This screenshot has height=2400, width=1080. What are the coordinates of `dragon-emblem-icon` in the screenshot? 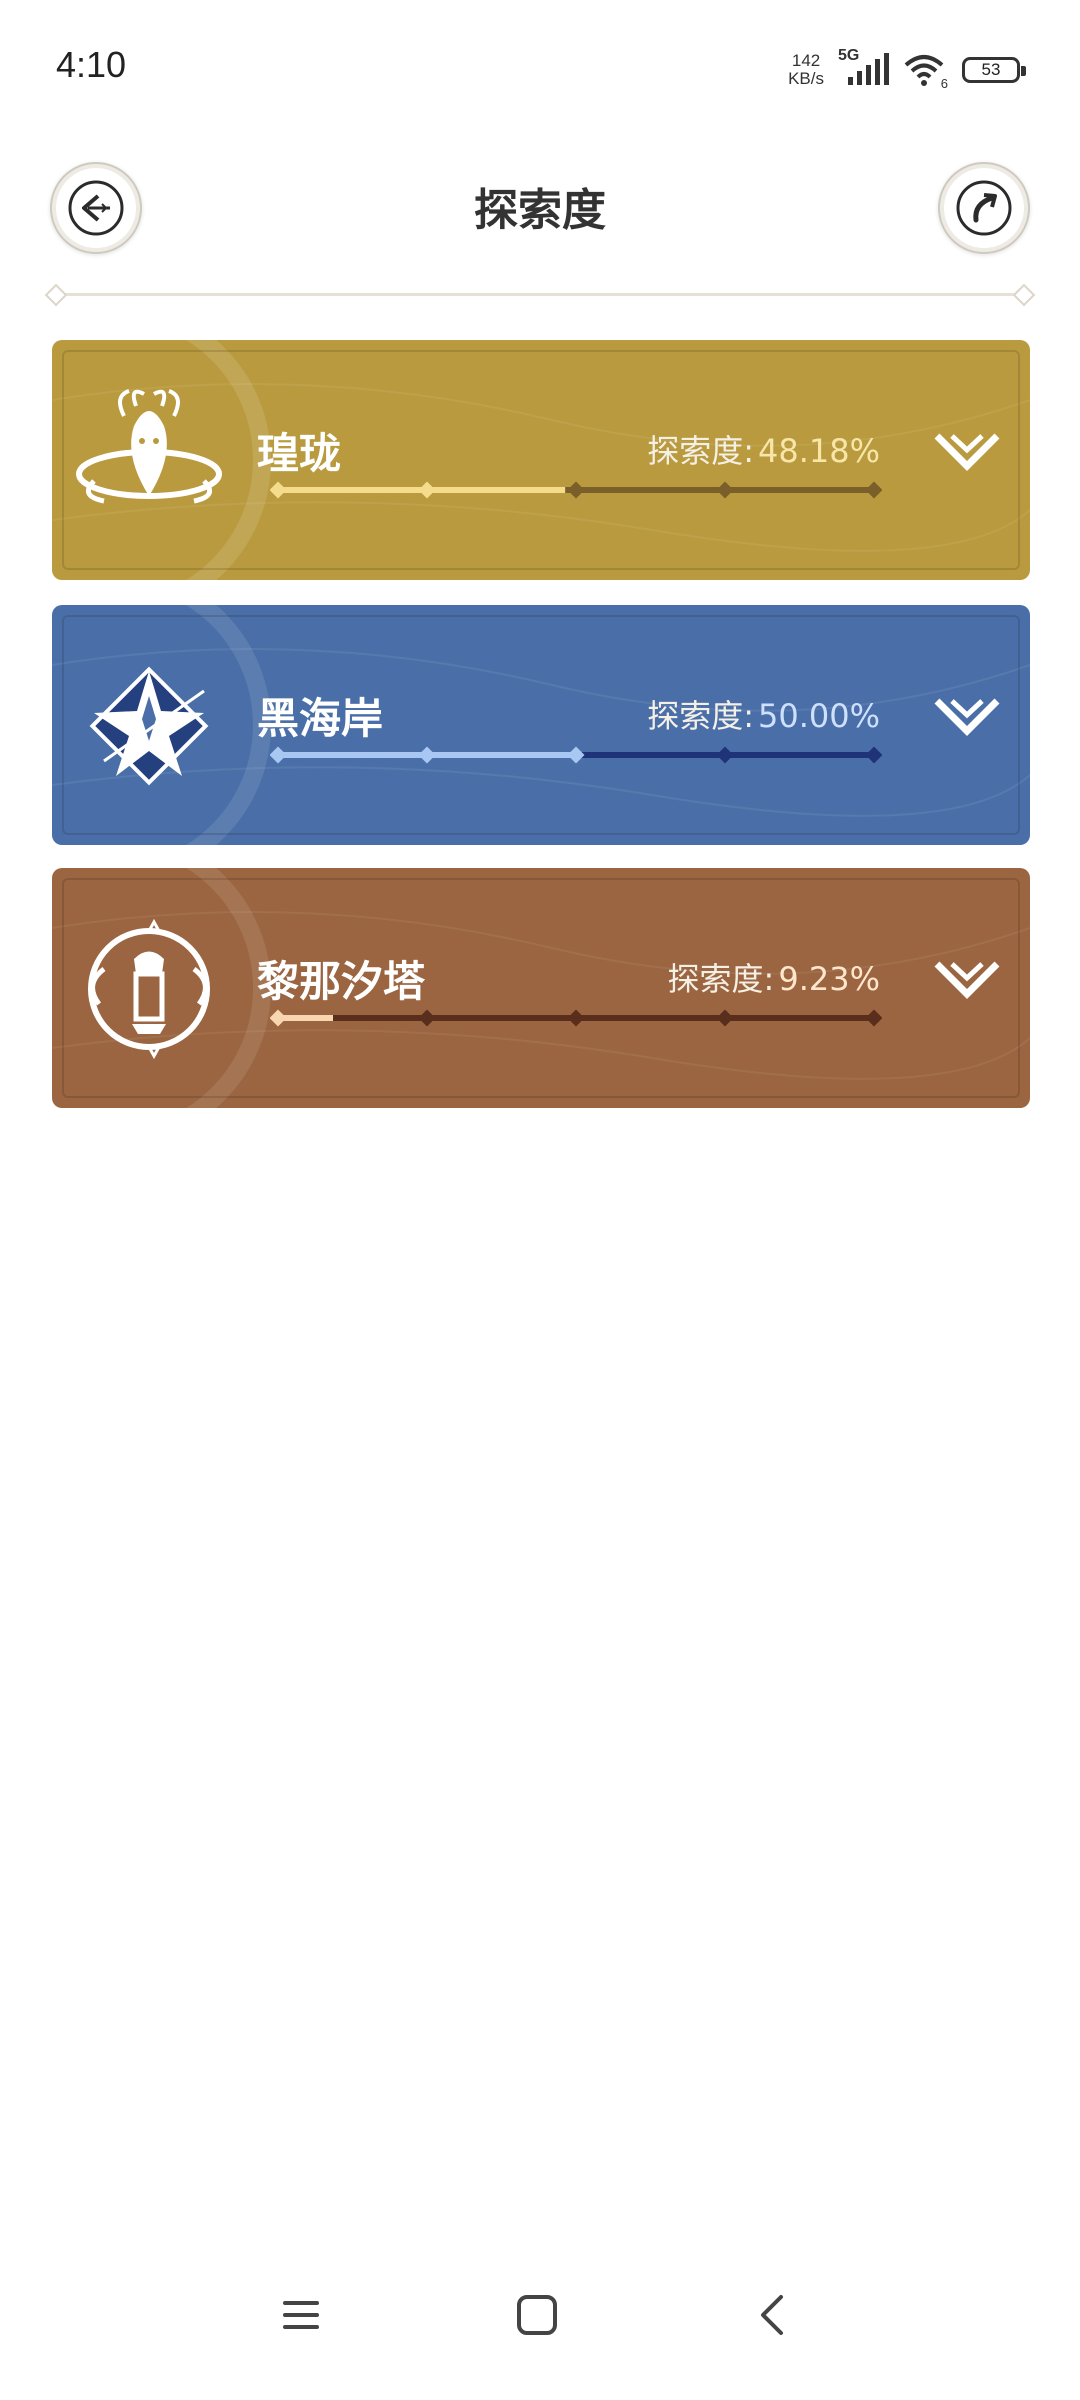 It's located at (149, 446).